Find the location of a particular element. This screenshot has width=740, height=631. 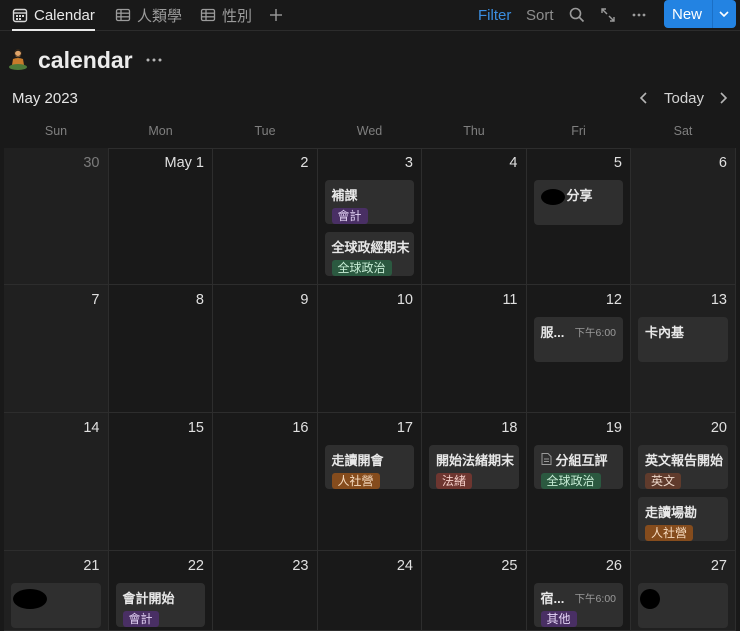

add-view-button is located at coordinates (276, 15).